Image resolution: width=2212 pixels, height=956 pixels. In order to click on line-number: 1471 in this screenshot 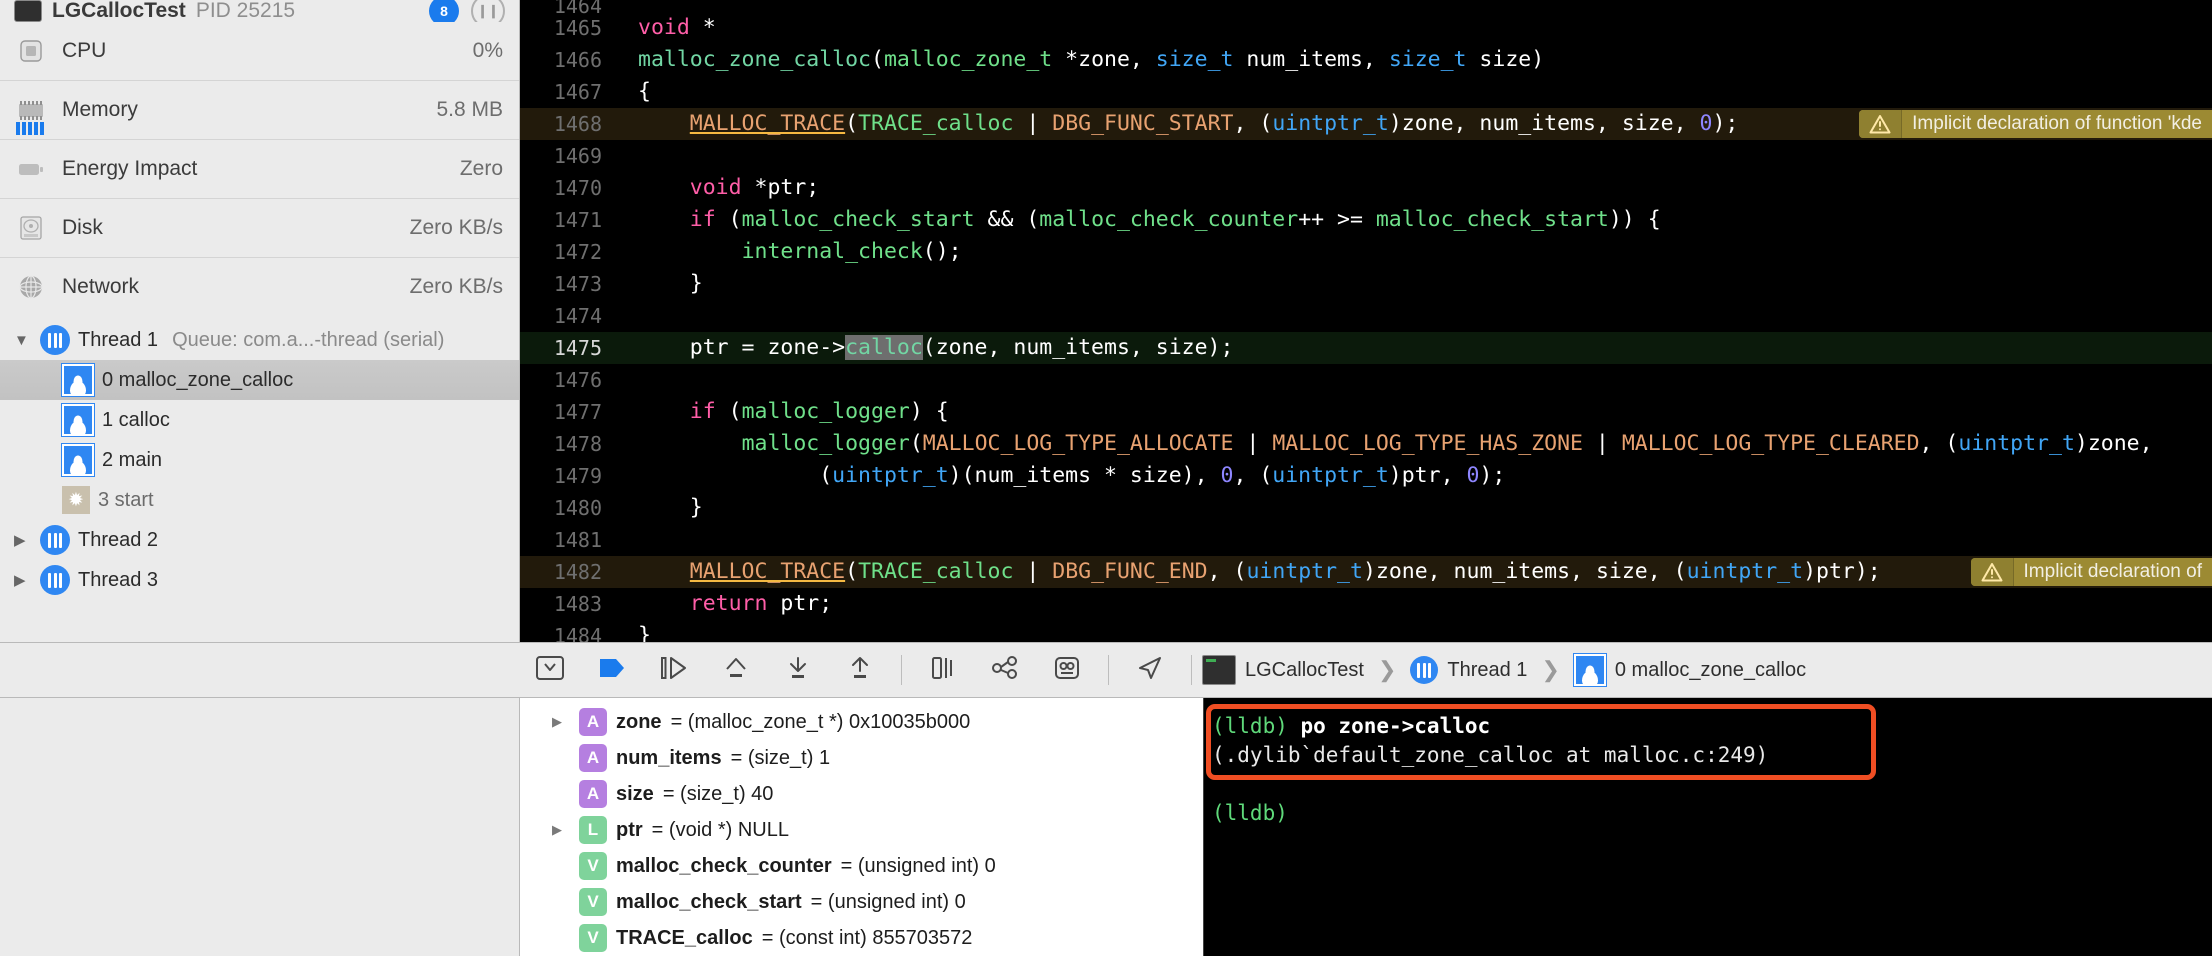, I will do `click(570, 220)`.